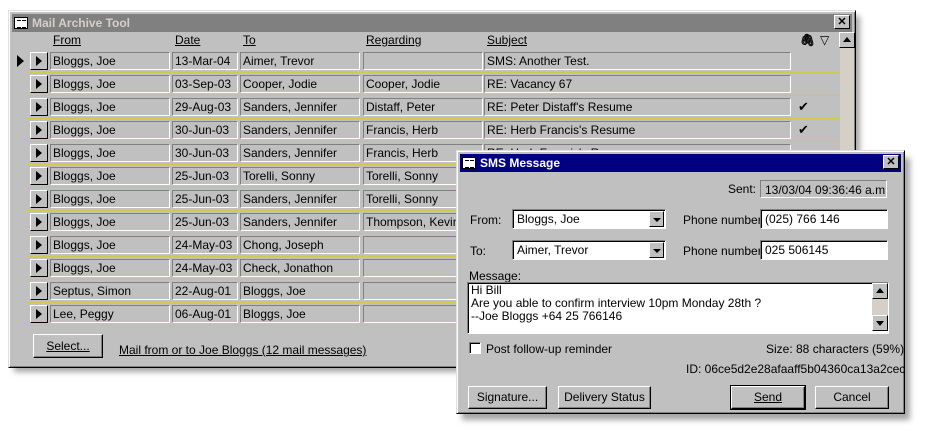 The width and height of the screenshot is (935, 438). Describe the element at coordinates (20, 61) in the screenshot. I see `current-record-indicator-icon` at that location.